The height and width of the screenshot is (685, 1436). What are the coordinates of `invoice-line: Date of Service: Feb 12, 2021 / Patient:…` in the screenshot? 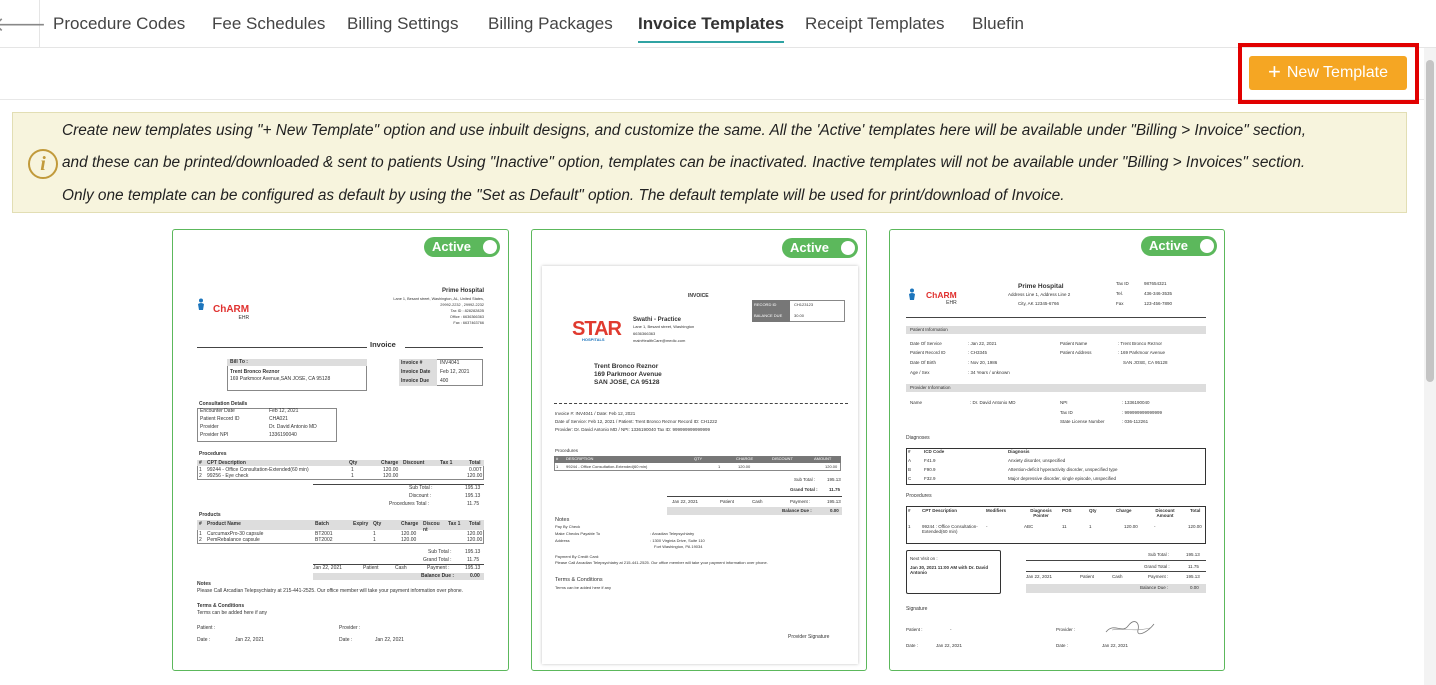 It's located at (636, 421).